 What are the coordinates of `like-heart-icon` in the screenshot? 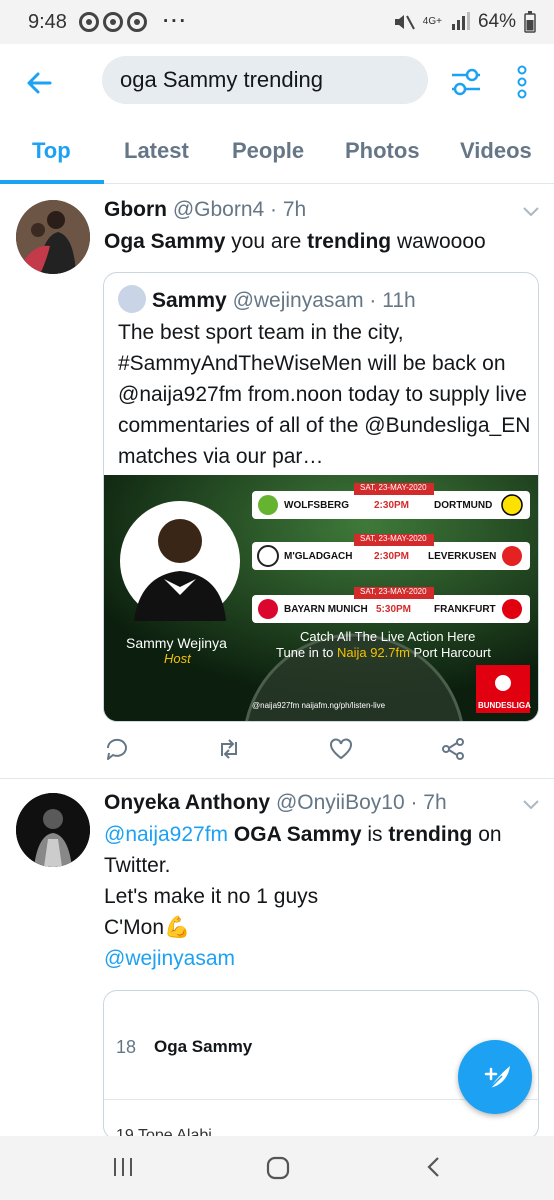 It's located at (341, 749).